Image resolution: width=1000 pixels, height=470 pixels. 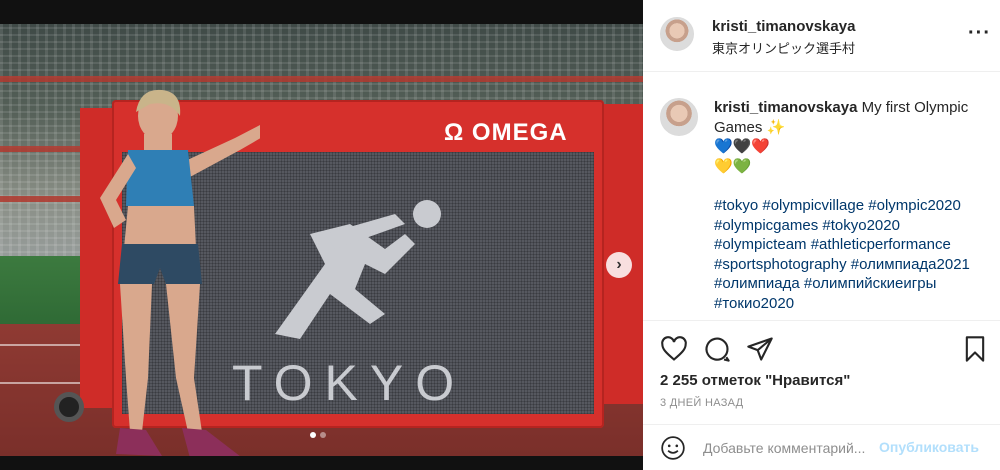 I want to click on more-options-icon: ···, so click(x=979, y=33).